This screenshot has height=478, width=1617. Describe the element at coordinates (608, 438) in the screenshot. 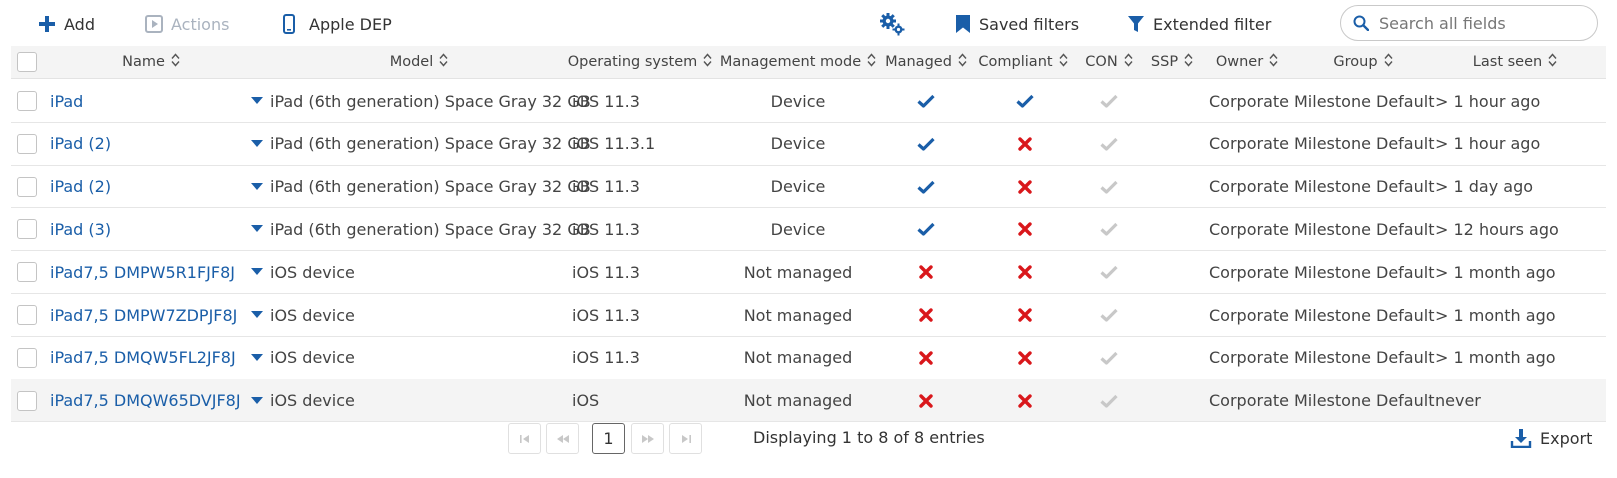

I see `current-page: 1` at that location.